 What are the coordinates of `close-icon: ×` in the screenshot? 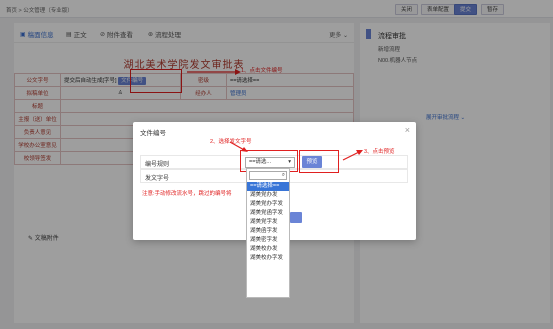 It's located at (407, 130).